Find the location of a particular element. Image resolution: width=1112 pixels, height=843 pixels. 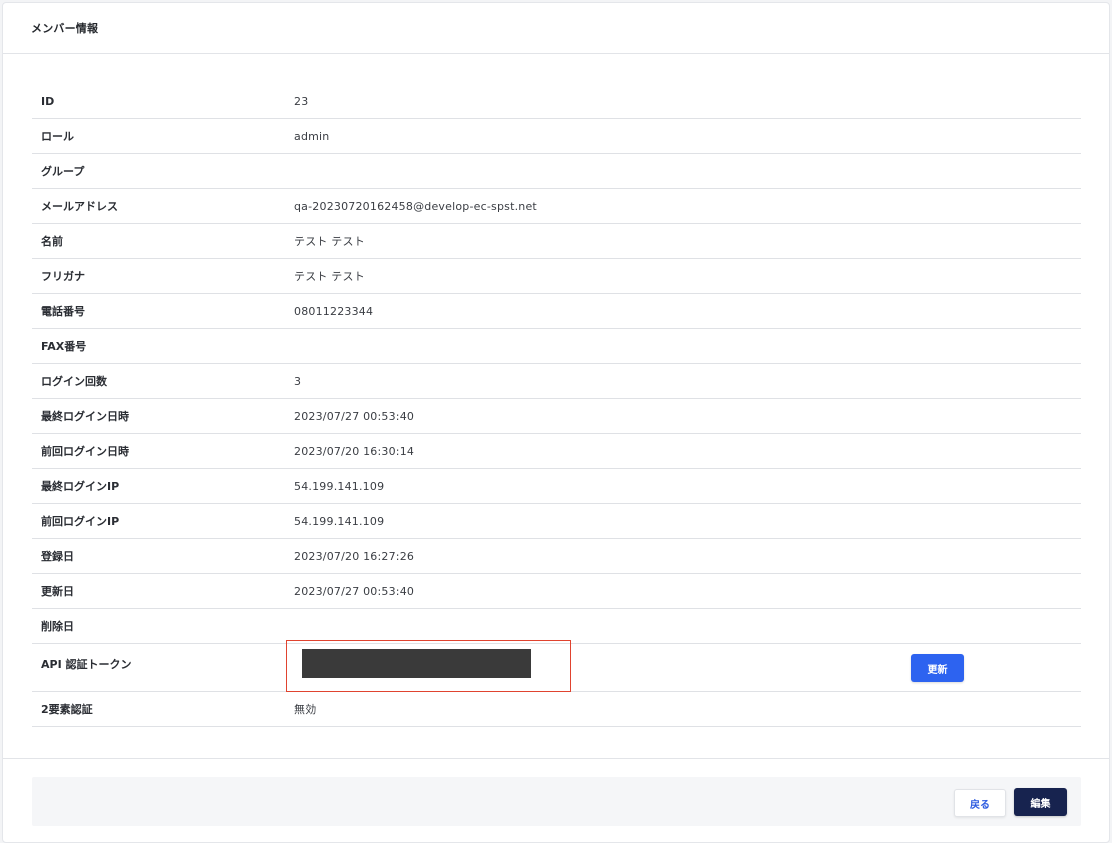

row-label: 電話番号 is located at coordinates (63, 311).